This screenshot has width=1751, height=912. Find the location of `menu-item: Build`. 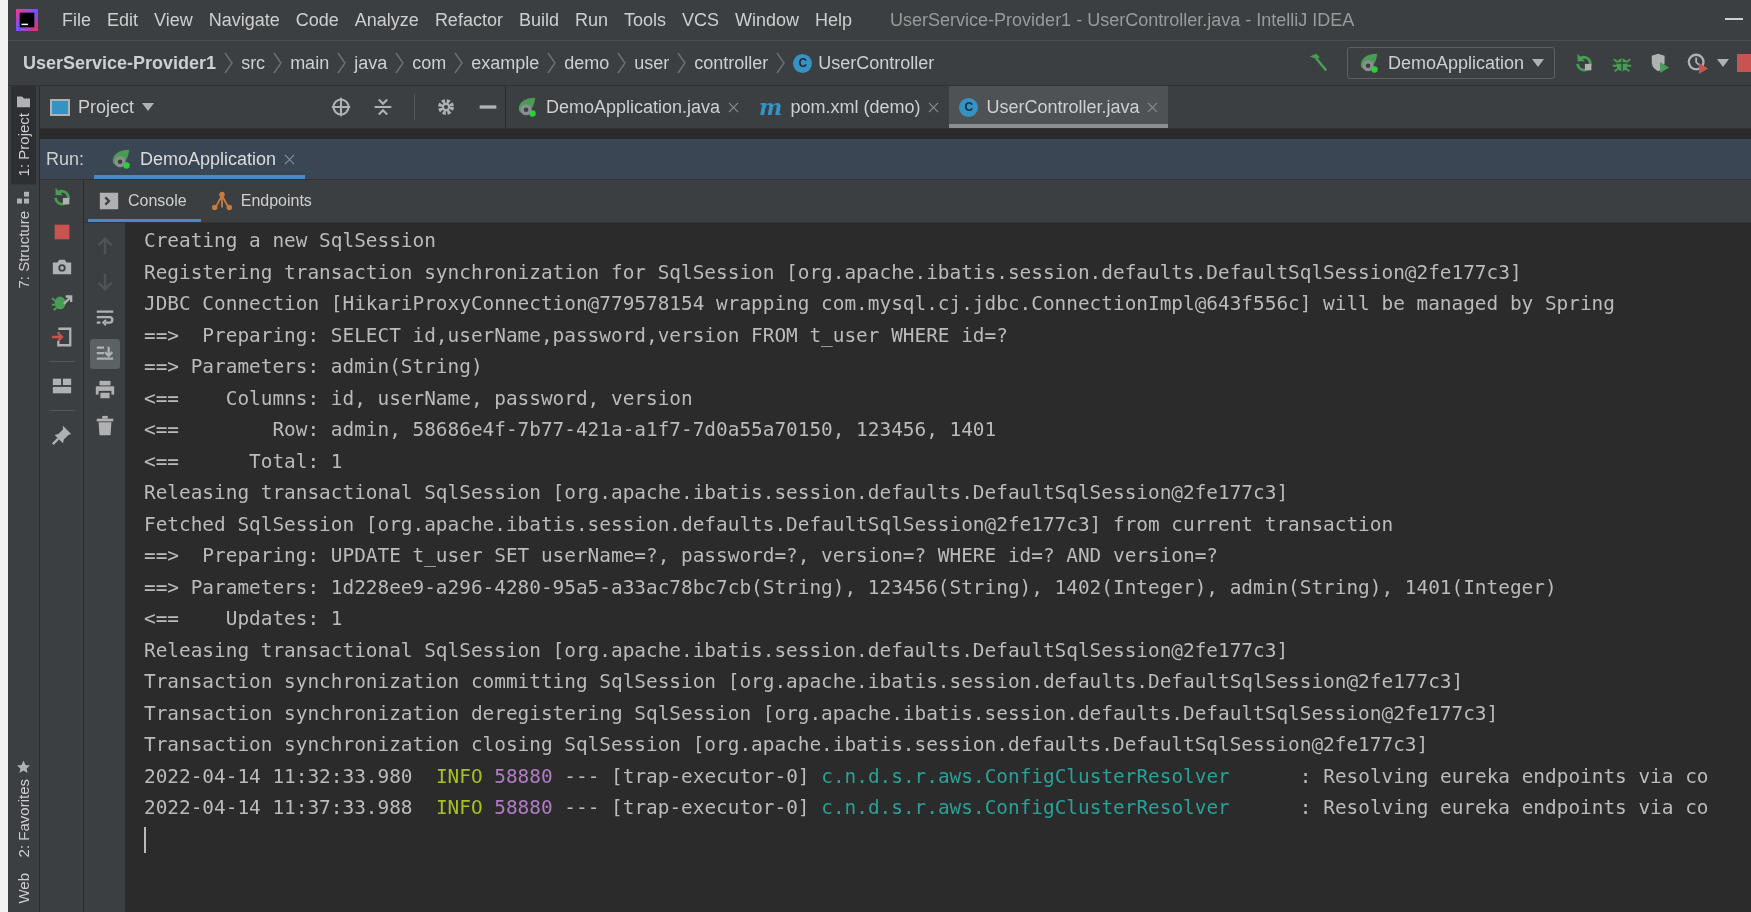

menu-item: Build is located at coordinates (538, 20).